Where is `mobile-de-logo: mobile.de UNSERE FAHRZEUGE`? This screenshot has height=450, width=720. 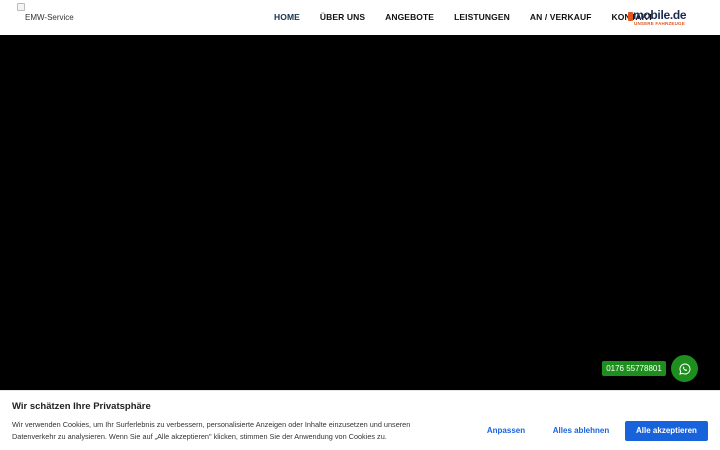 mobile-de-logo: mobile.de UNSERE FAHRZEUGE is located at coordinates (662, 18).